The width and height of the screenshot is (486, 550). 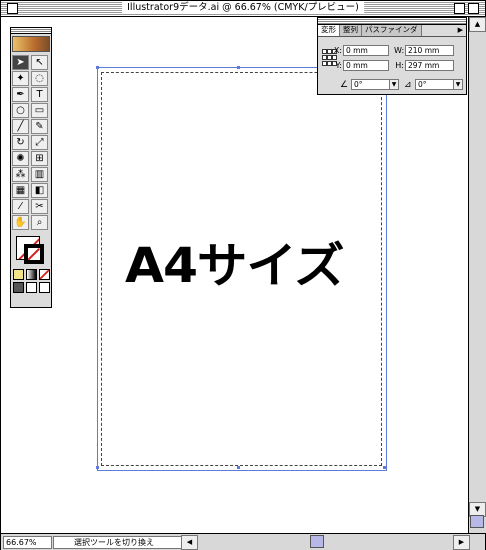 I want to click on tab-align: 整列, so click(x=351, y=30).